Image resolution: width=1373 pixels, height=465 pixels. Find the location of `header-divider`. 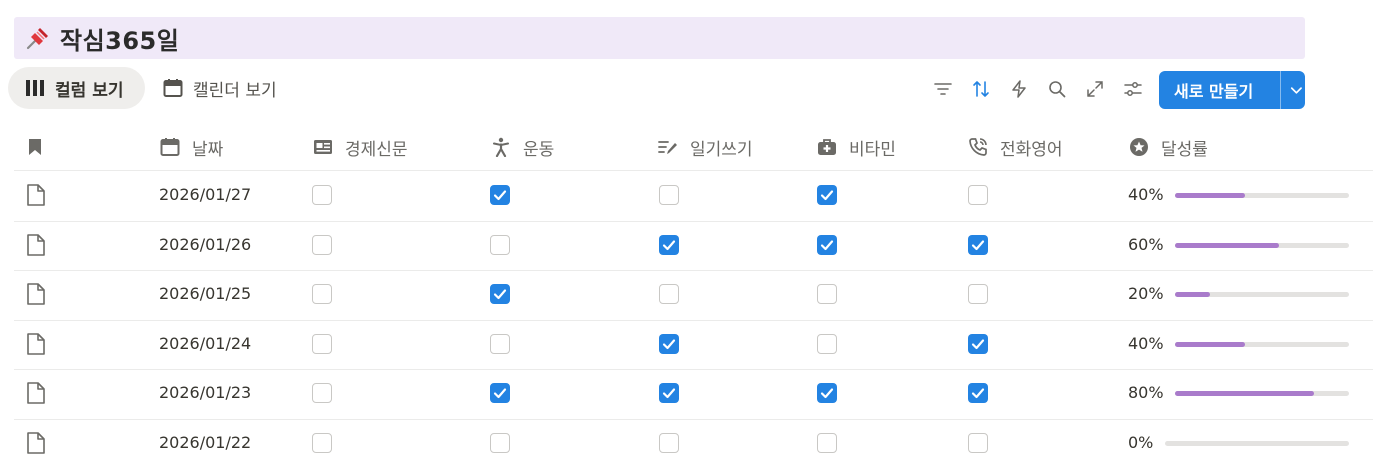

header-divider is located at coordinates (693, 170).